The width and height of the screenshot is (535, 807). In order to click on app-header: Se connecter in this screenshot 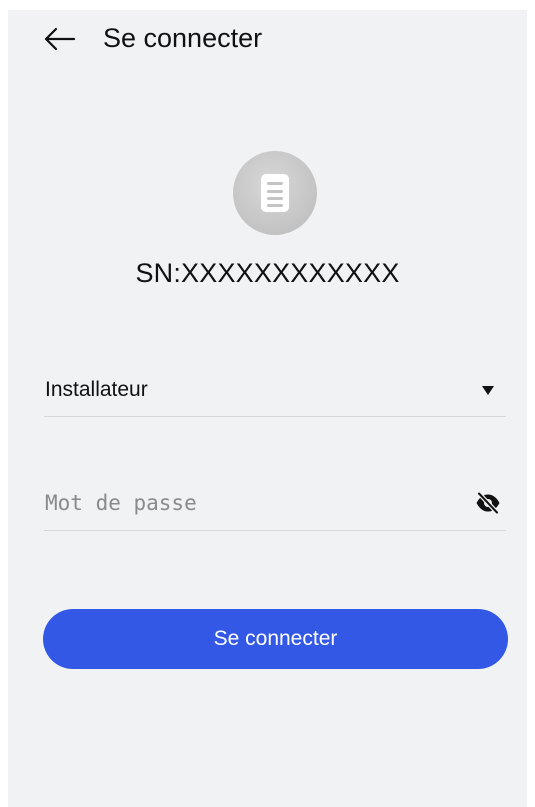, I will do `click(267, 39)`.